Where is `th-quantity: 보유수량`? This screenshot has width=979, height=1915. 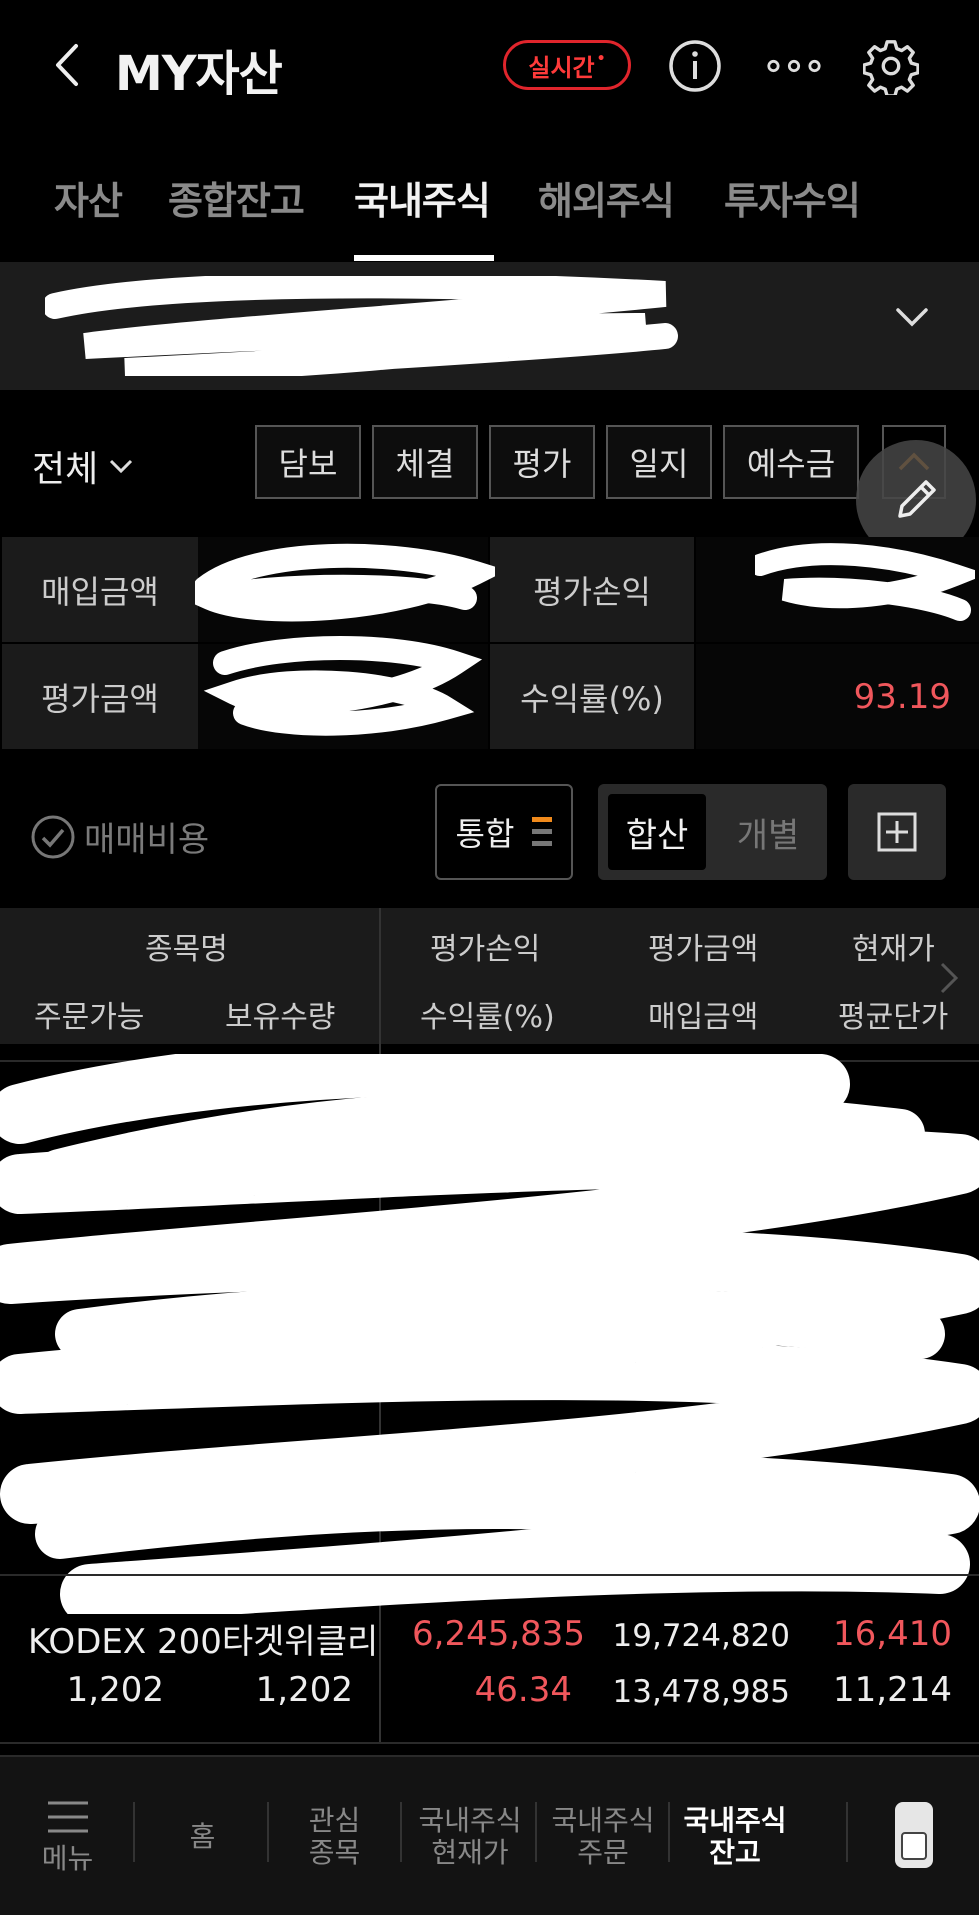 th-quantity: 보유수량 is located at coordinates (280, 1017).